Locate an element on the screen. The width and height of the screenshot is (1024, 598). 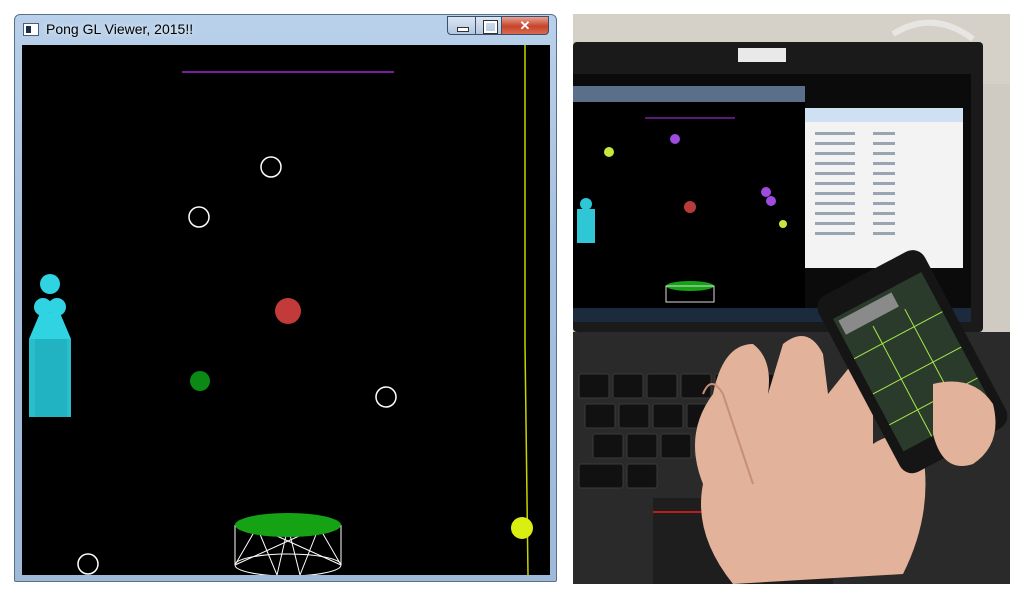
app-window-icon is located at coordinates (31, 29).